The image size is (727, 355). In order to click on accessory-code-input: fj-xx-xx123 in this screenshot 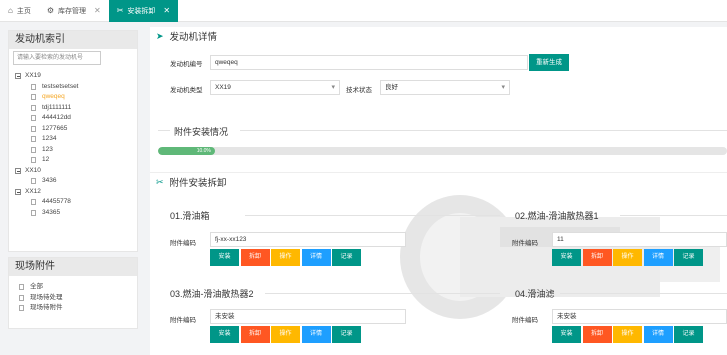, I will do `click(308, 239)`.